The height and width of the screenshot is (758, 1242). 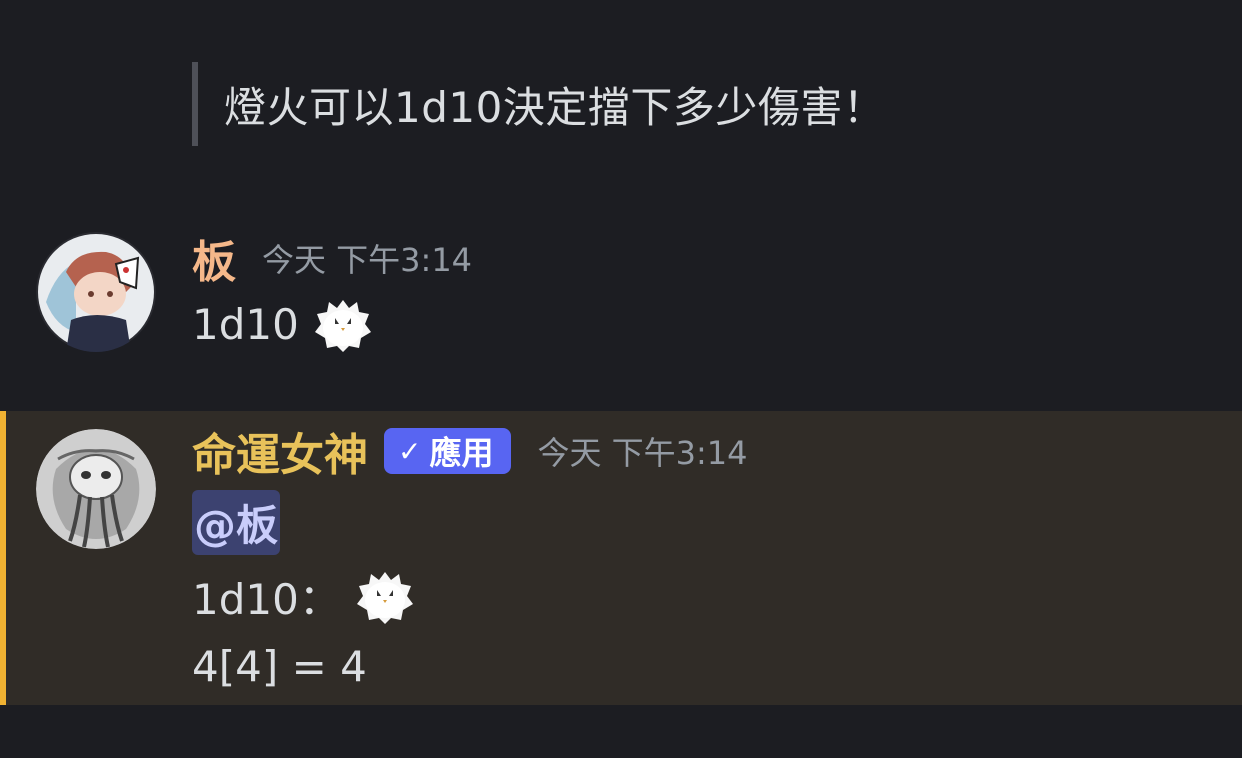 What do you see at coordinates (410, 451) in the screenshot?
I see `checkmark-icon: ✓` at bounding box center [410, 451].